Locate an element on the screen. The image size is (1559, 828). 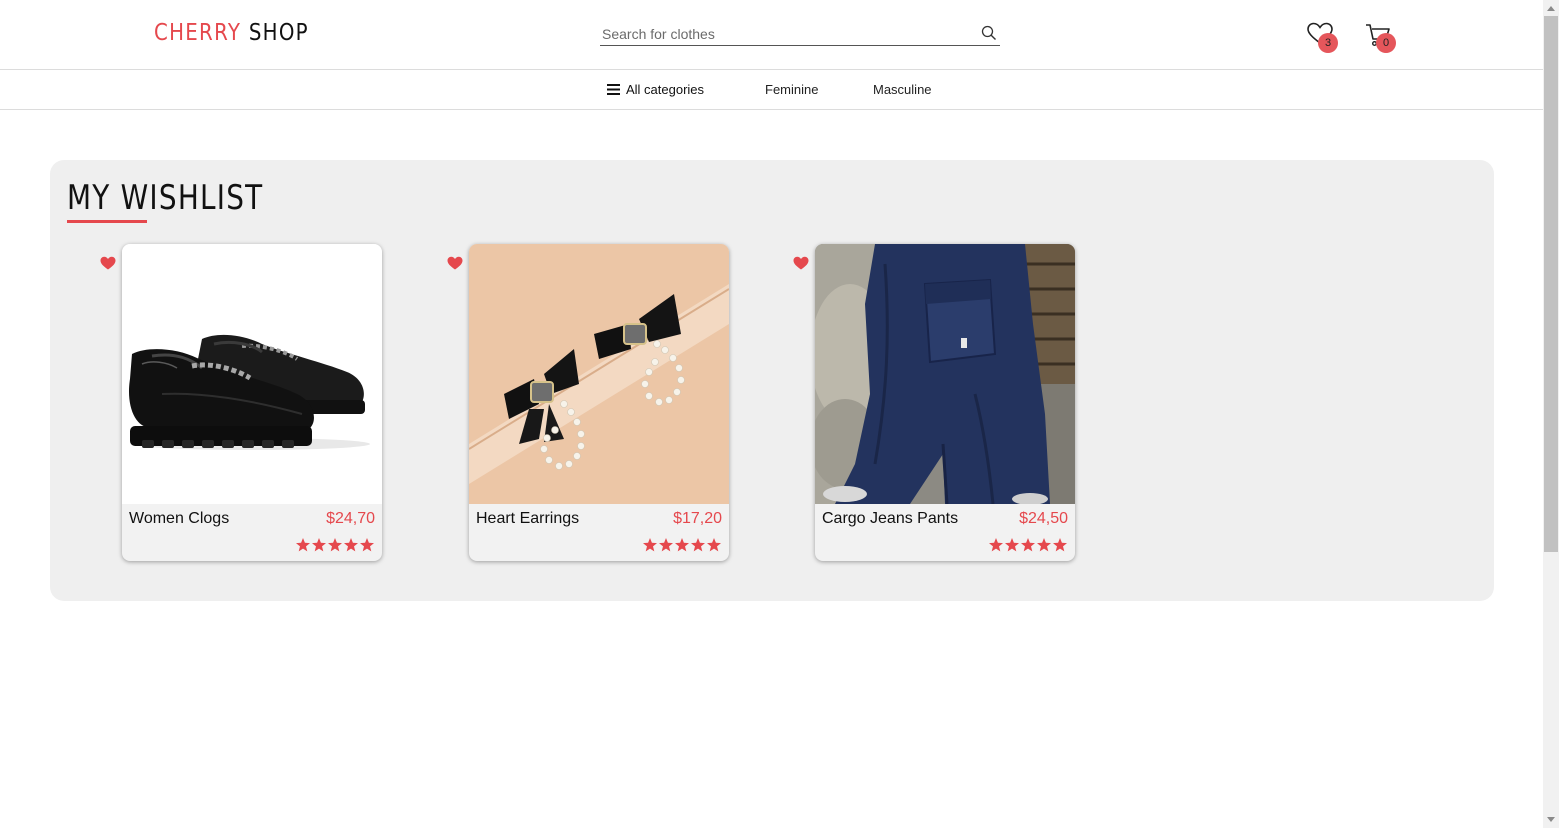
wishlist-count-badge: 3 is located at coordinates (1328, 43).